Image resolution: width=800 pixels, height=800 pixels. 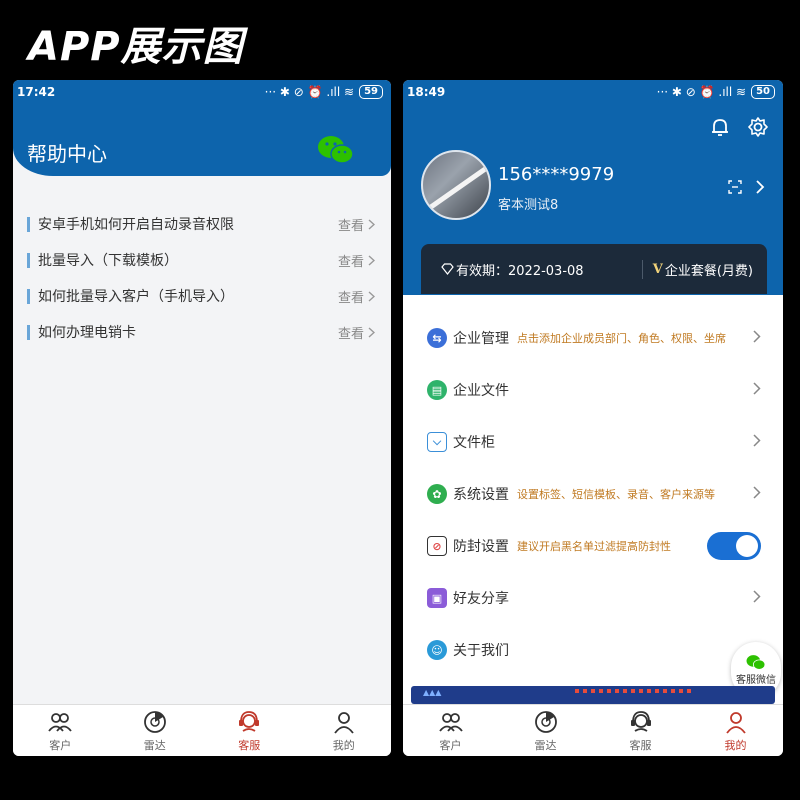 What do you see at coordinates (735, 187) in the screenshot?
I see `qr-code-icon` at bounding box center [735, 187].